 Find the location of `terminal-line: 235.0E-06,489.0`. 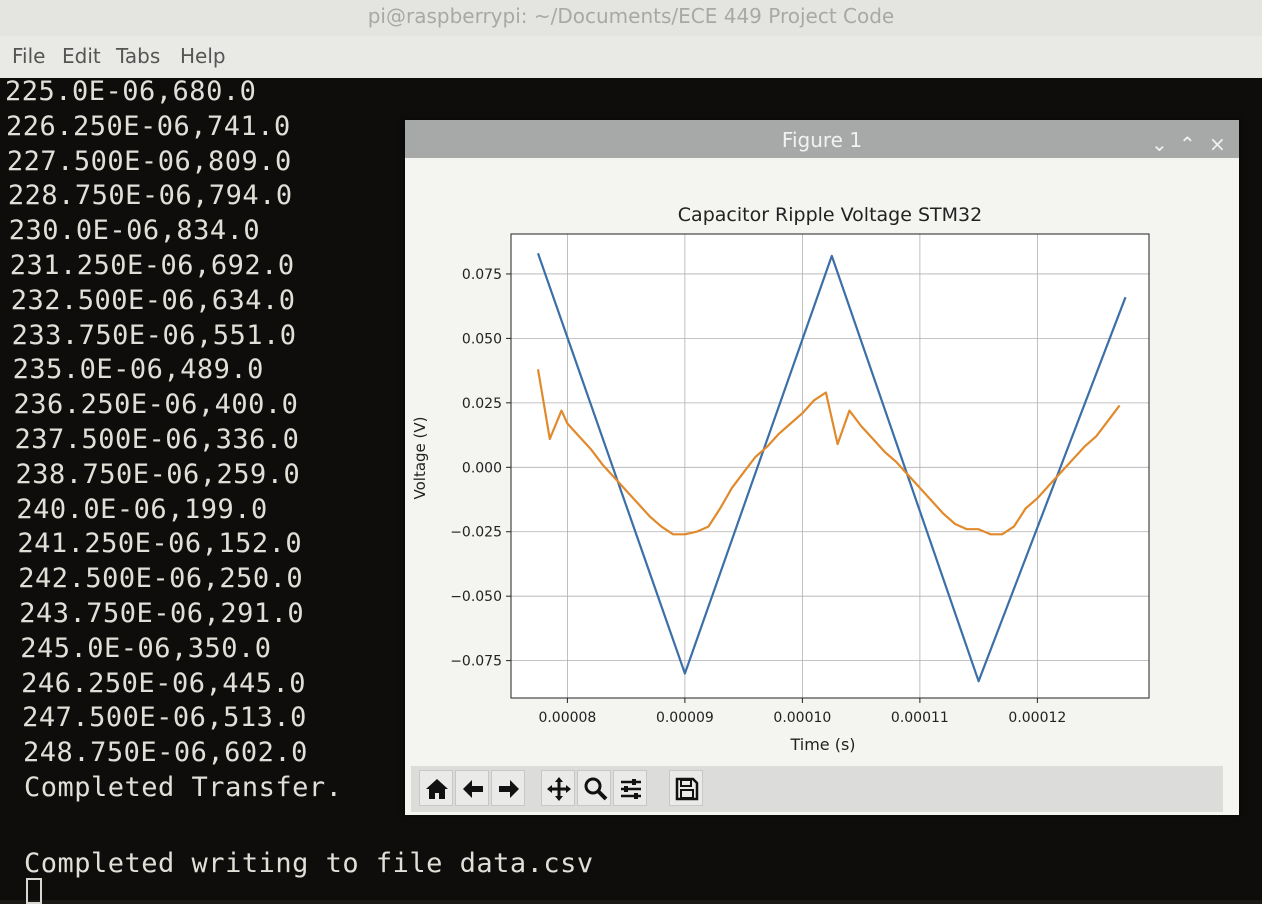

terminal-line: 235.0E-06,489.0 is located at coordinates (138, 370).